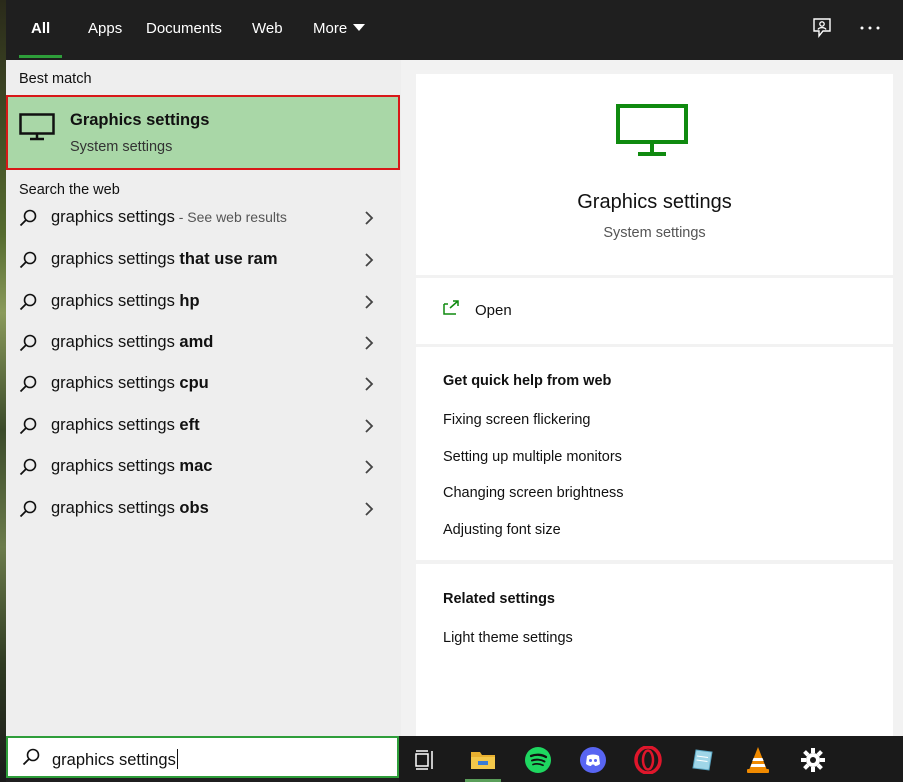 This screenshot has height=782, width=903. I want to click on tab-all: All, so click(41, 30).